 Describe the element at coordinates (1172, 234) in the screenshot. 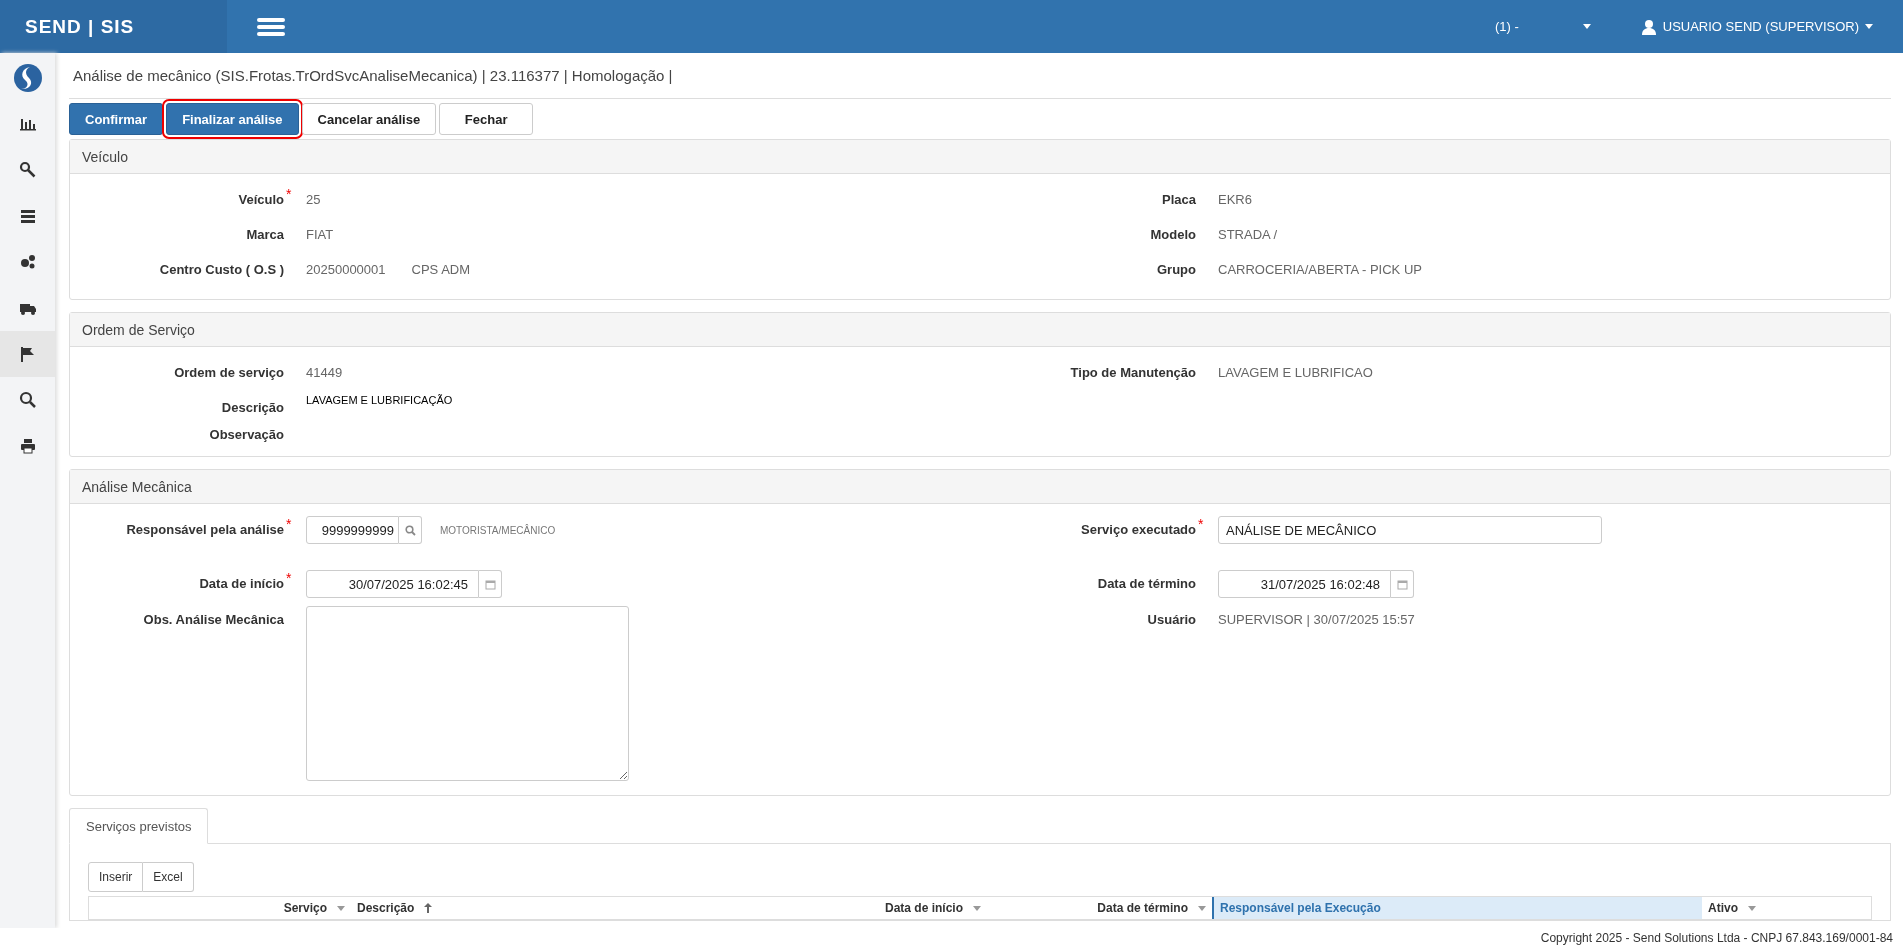

I see `field-label: Modelo` at that location.